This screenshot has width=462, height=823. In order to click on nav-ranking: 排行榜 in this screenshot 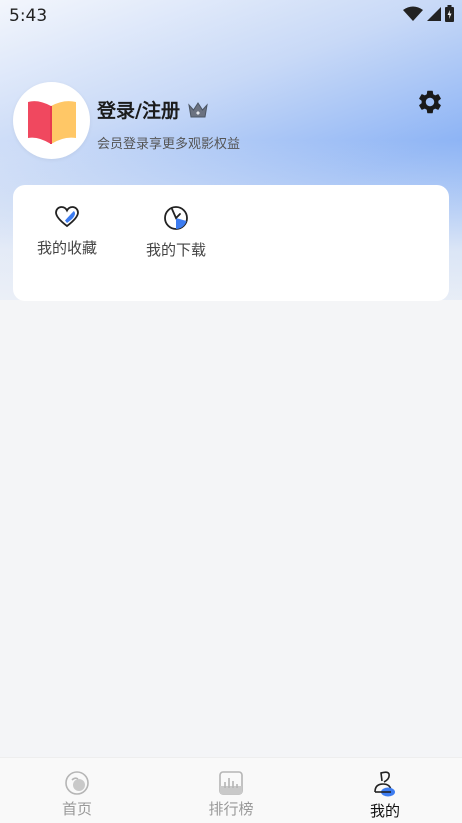, I will do `click(231, 795)`.